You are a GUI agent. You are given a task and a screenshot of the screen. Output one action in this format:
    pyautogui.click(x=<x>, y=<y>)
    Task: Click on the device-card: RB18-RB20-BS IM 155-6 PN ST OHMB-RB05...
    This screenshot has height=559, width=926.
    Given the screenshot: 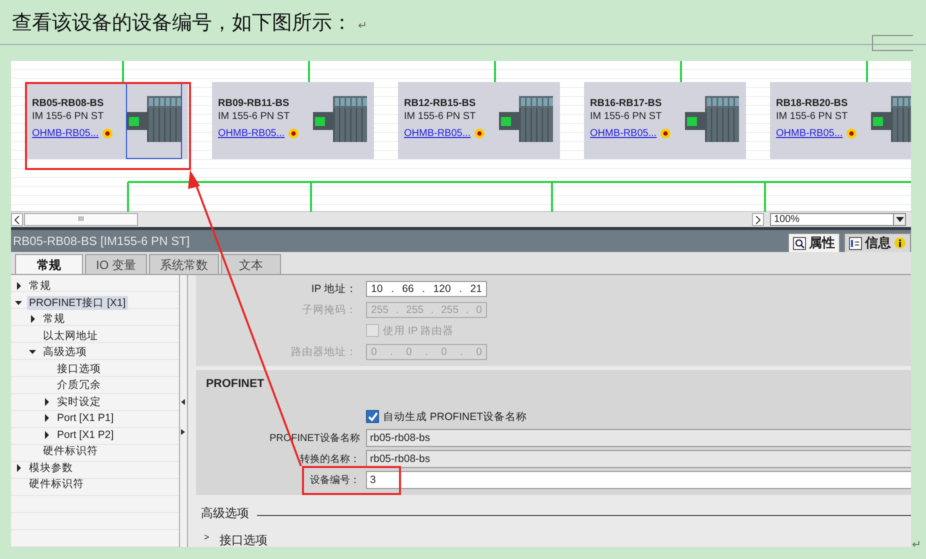 What is the action you would take?
    pyautogui.click(x=840, y=120)
    